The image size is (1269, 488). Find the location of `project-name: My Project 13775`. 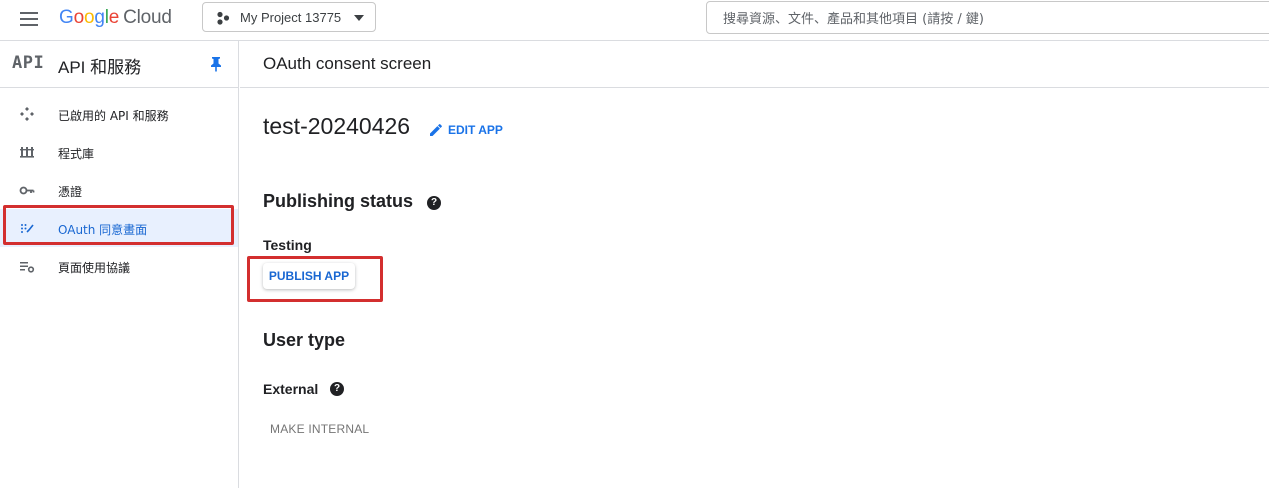

project-name: My Project 13775 is located at coordinates (291, 17).